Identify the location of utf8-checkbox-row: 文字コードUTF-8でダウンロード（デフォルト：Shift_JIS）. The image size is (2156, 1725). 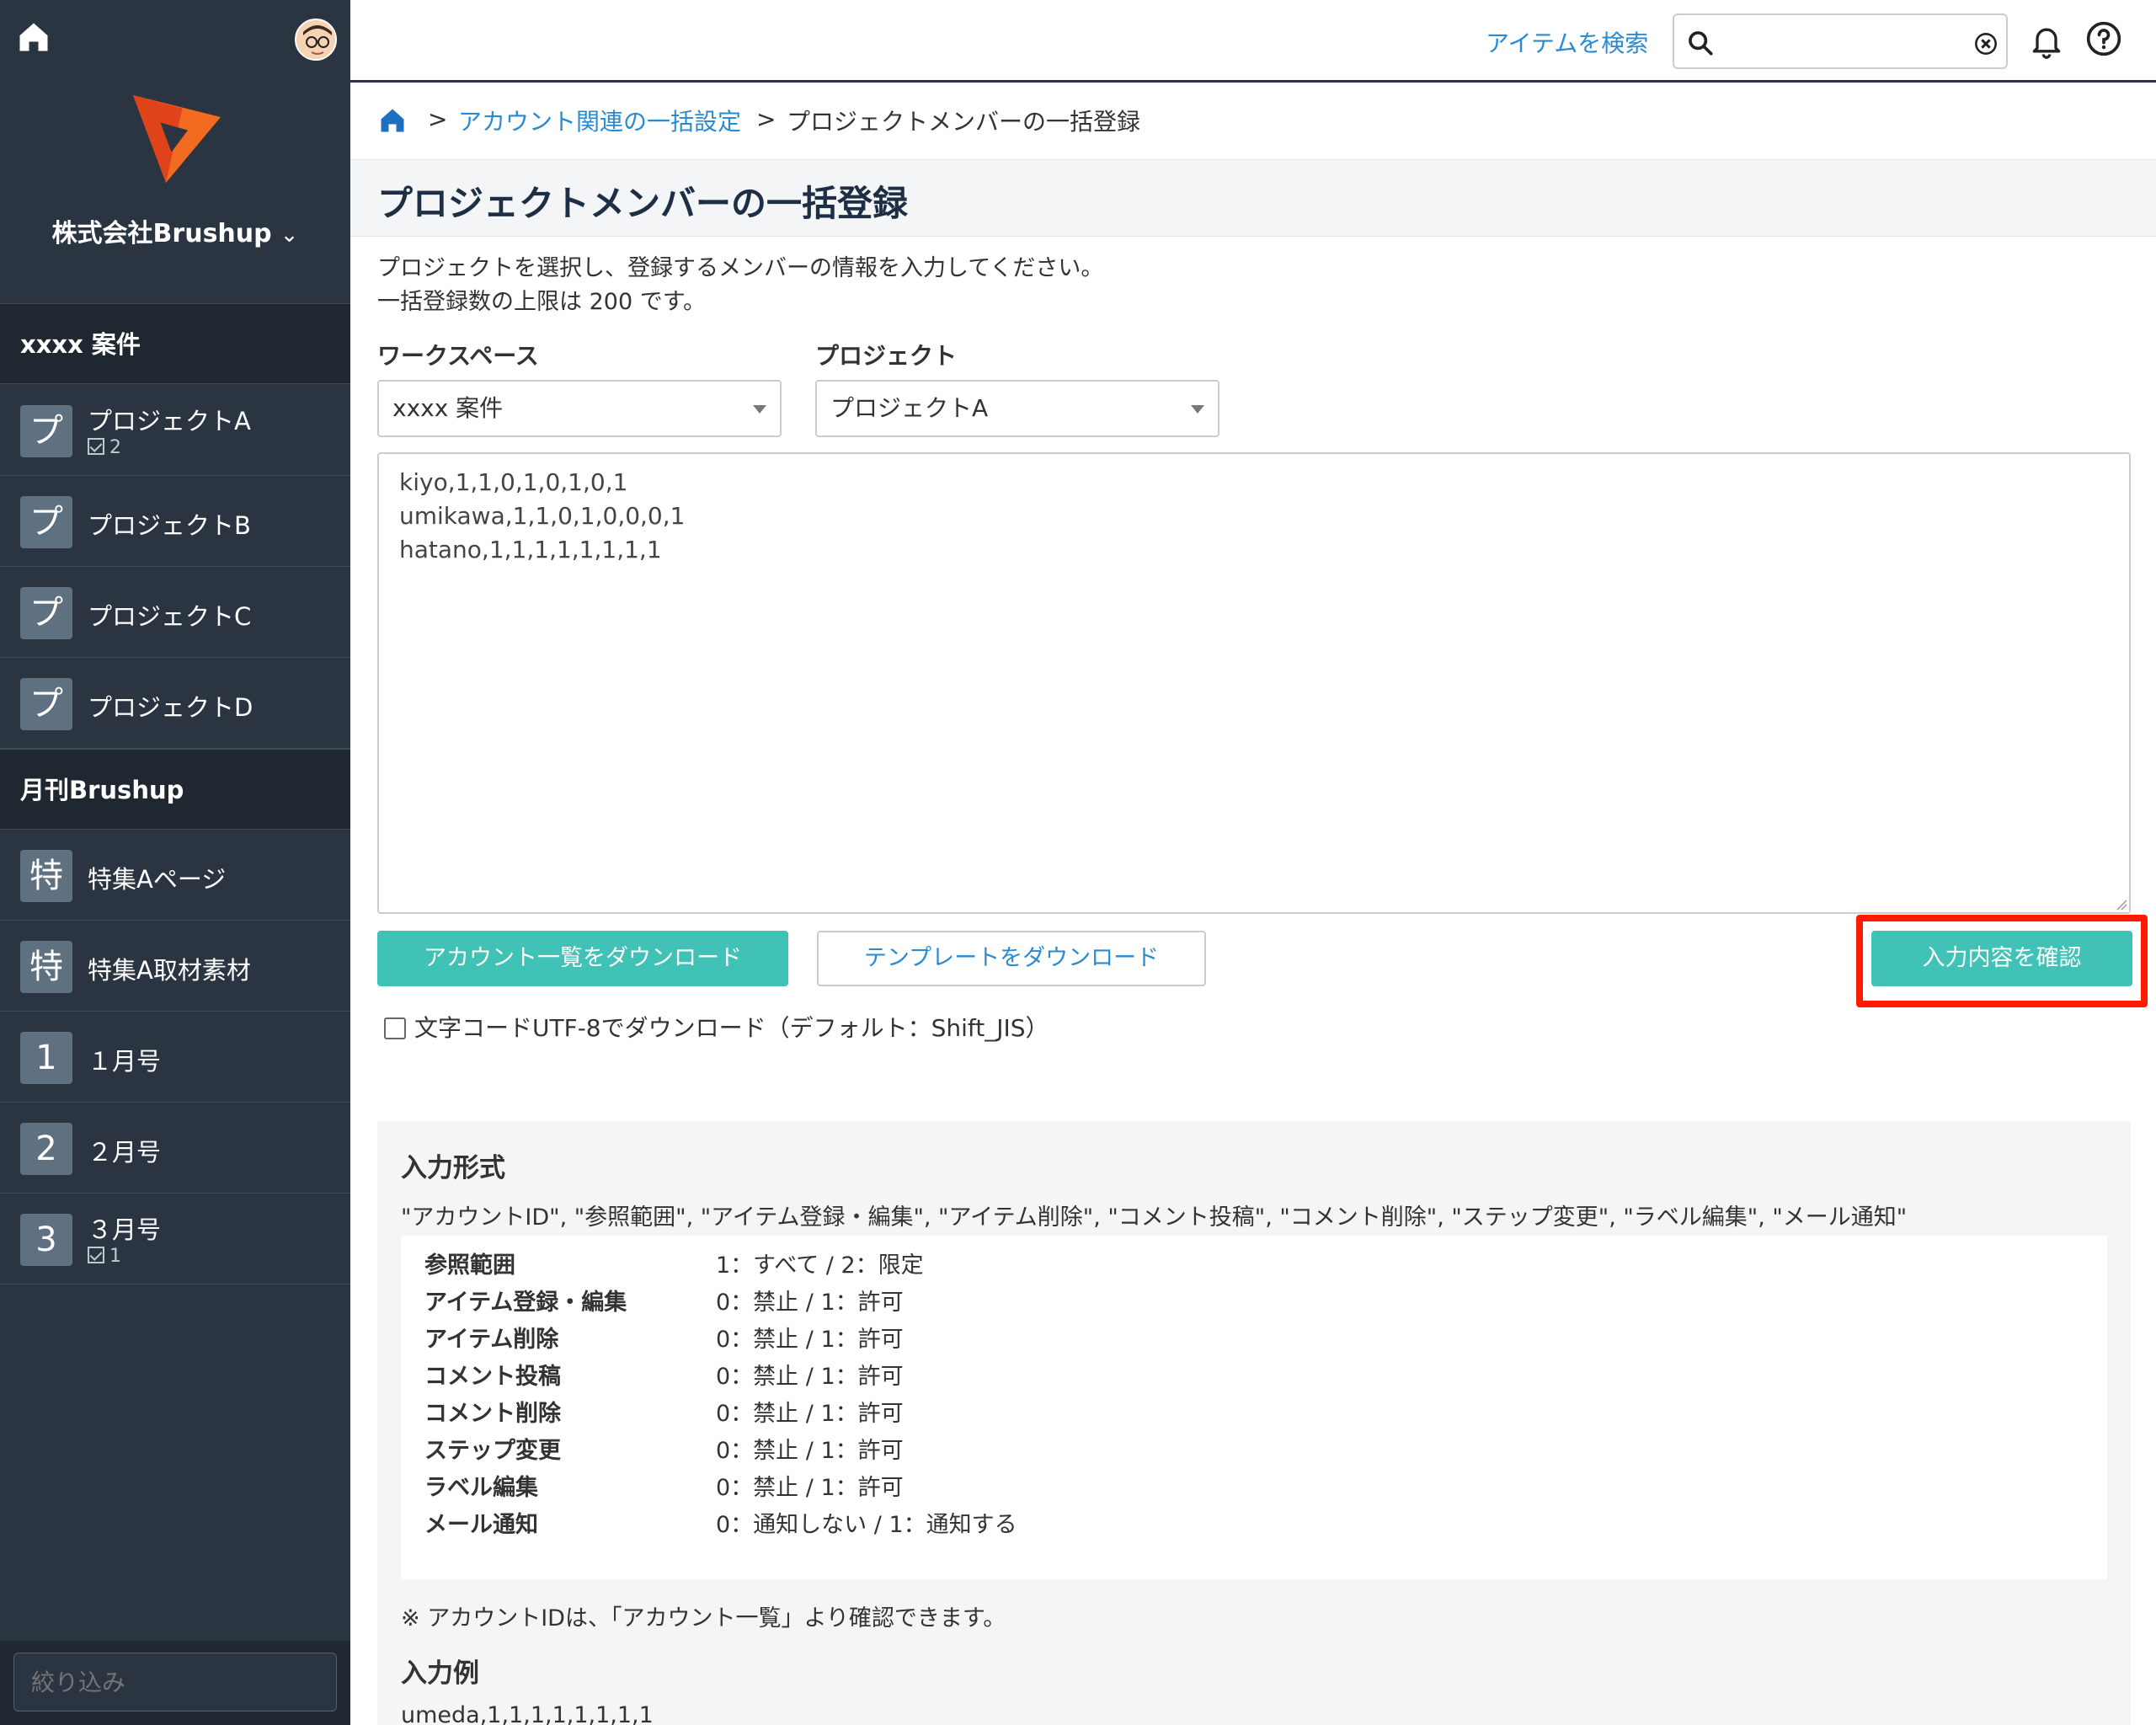
(716, 1027).